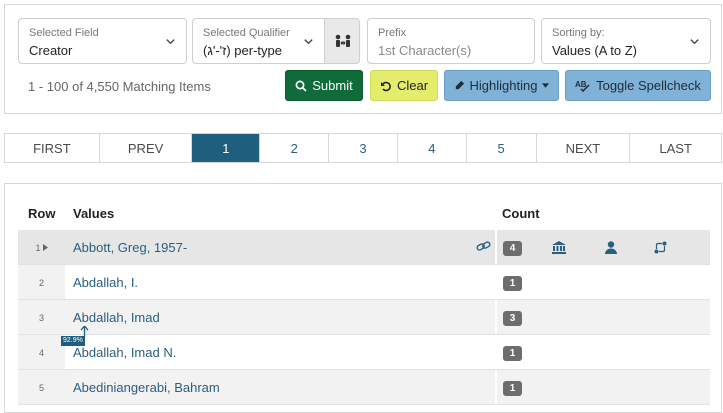 The image size is (723, 413). I want to click on selected-field-select: Selected Field Creator, so click(102, 41).